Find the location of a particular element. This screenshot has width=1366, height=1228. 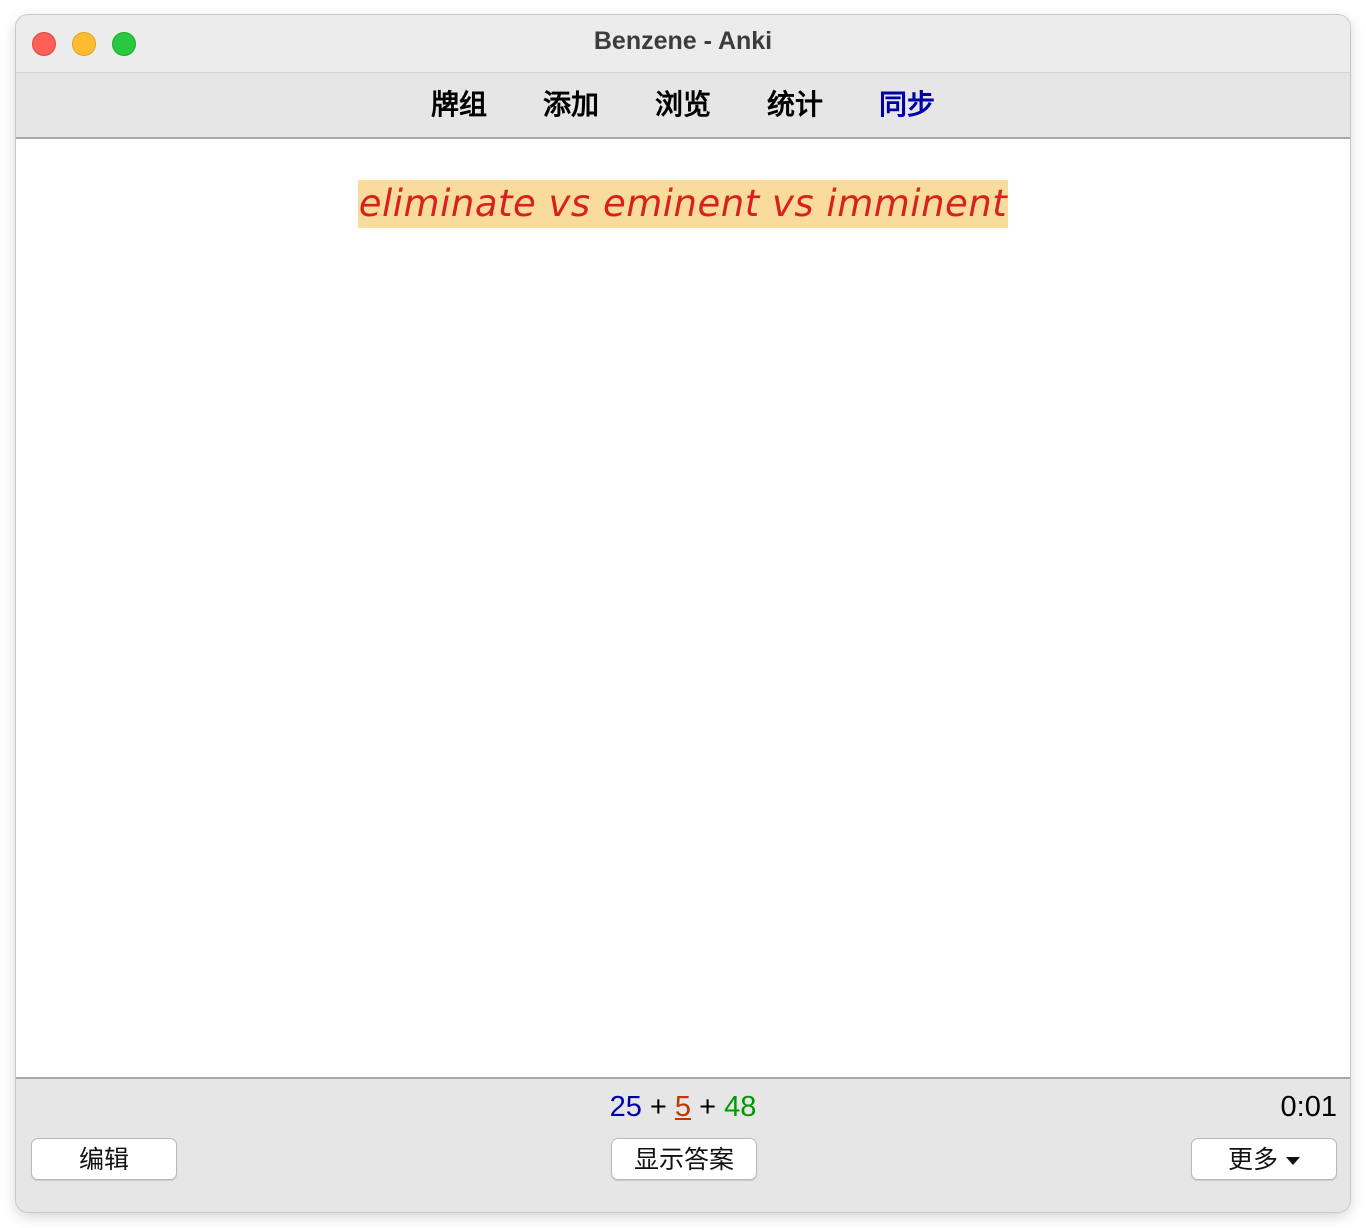

edit-button: 编辑 is located at coordinates (104, 1159).